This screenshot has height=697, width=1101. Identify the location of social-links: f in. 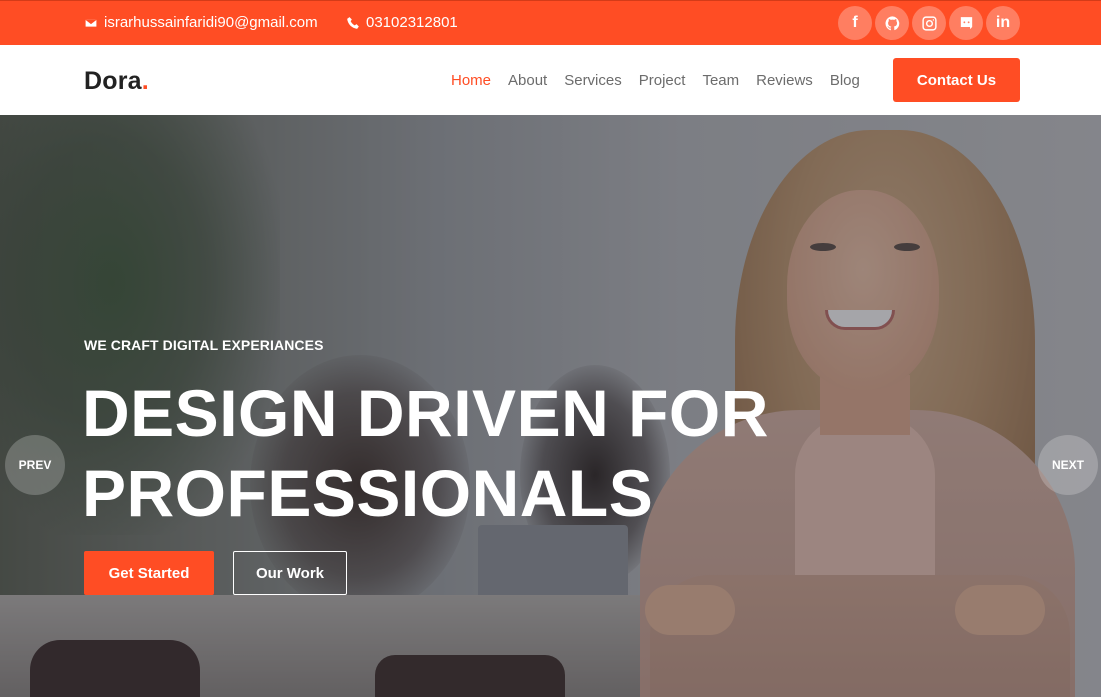
(929, 23).